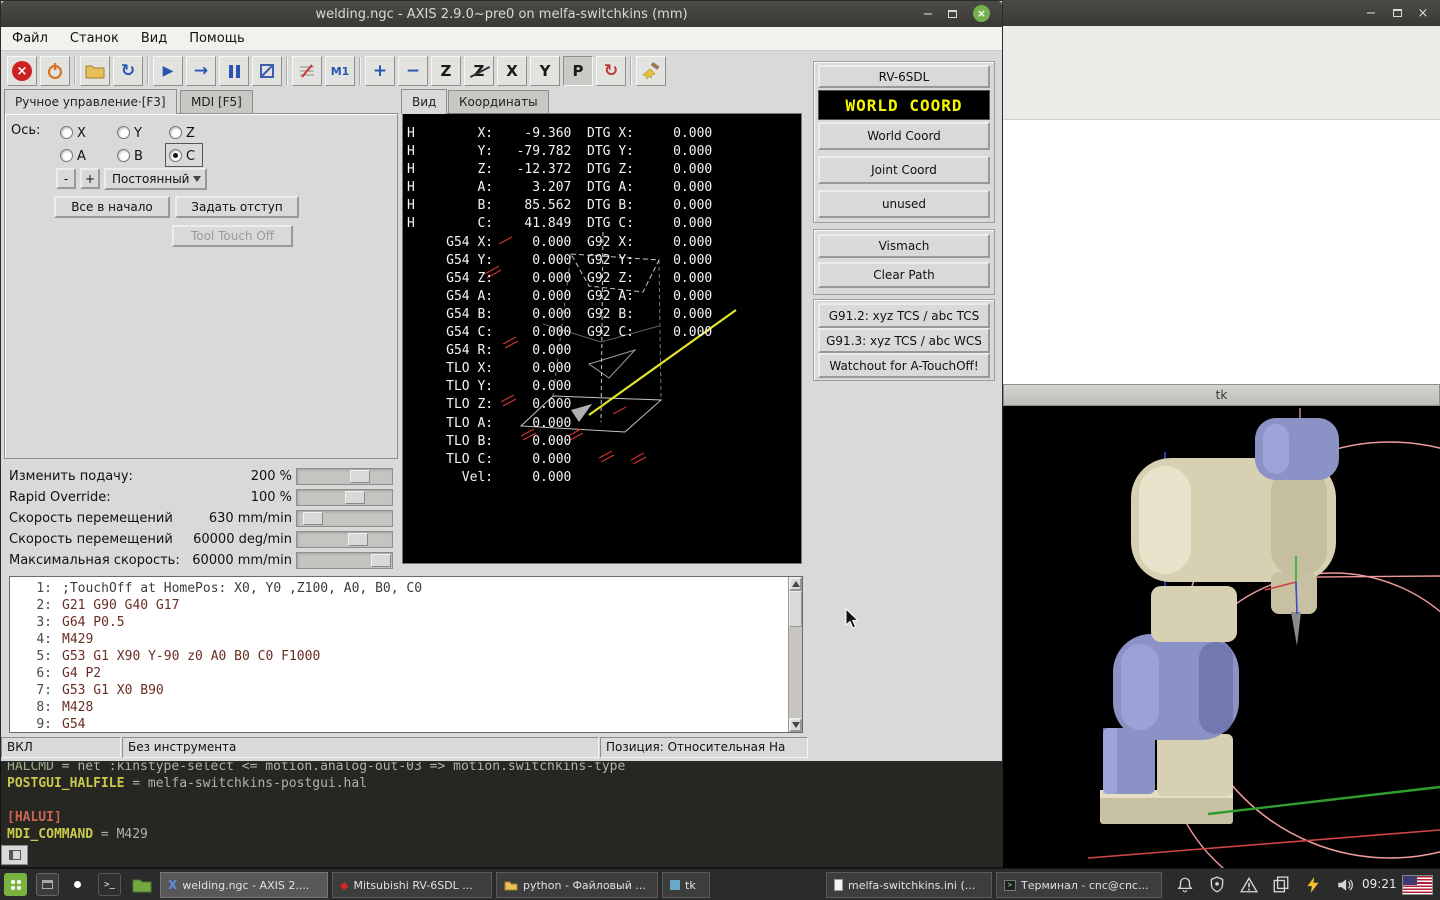  Describe the element at coordinates (22, 71) in the screenshot. I see `estop-button: ×` at that location.